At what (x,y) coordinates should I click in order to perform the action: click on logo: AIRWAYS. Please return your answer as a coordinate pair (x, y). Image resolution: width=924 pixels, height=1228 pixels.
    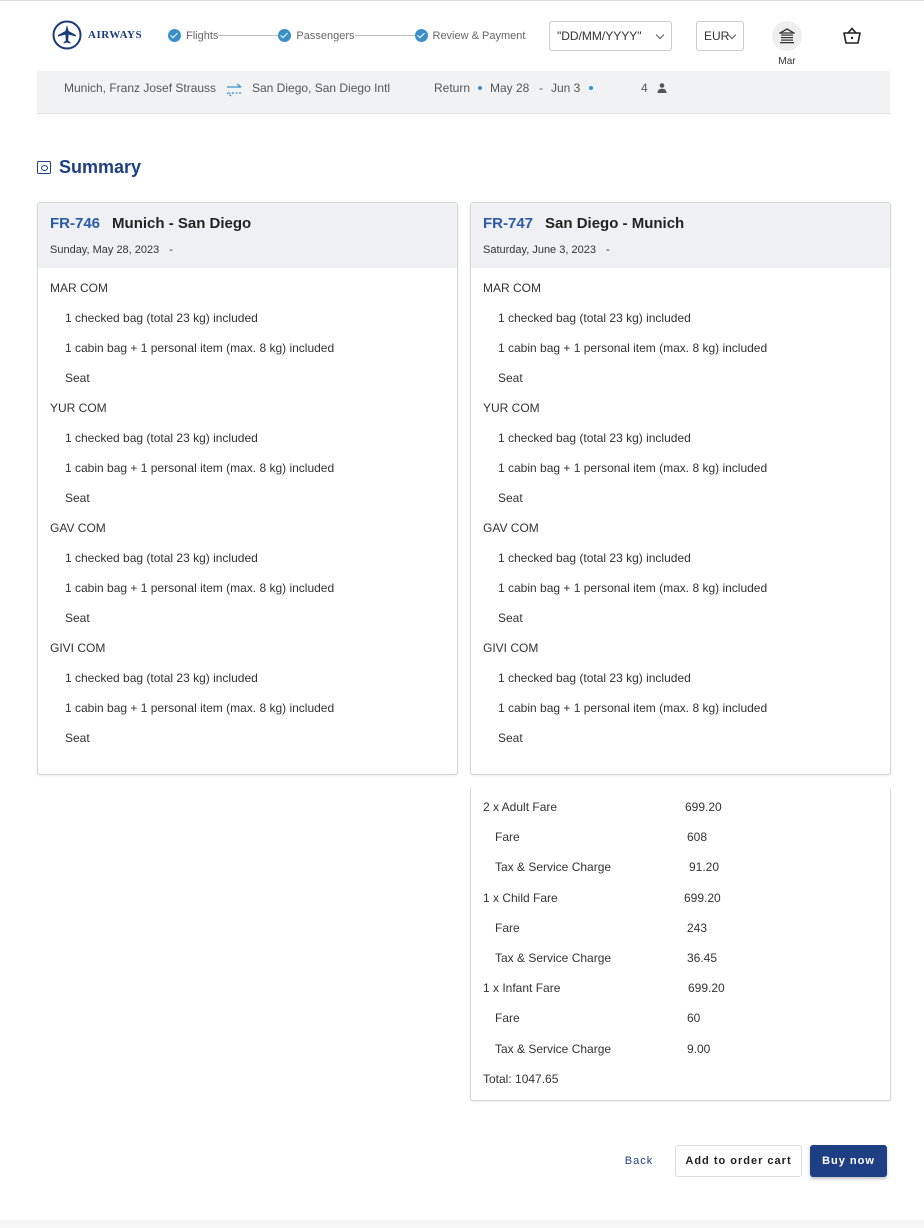
    Looking at the image, I should click on (97, 35).